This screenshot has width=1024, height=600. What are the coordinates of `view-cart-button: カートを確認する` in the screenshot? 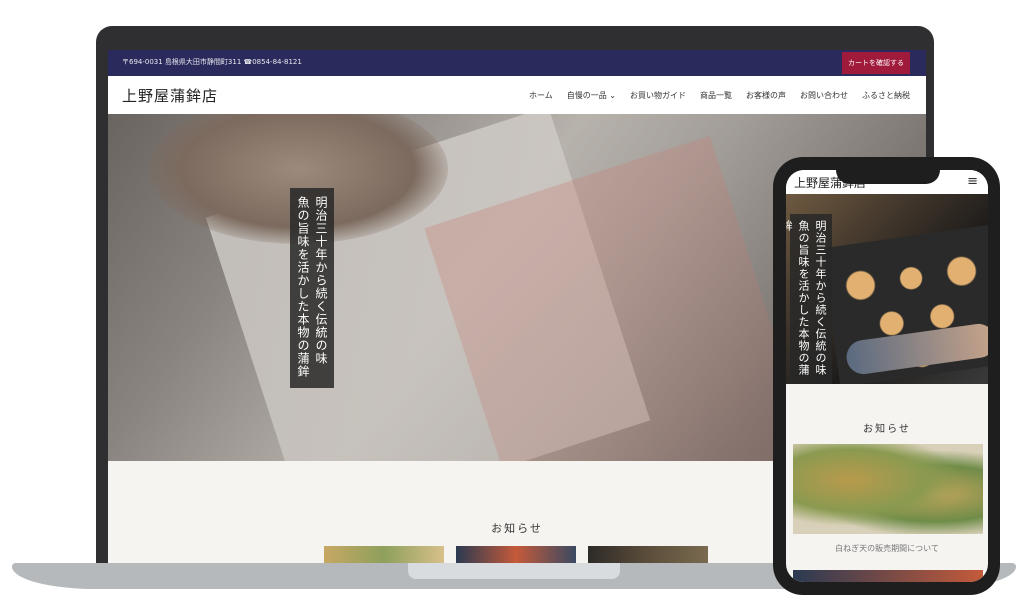 It's located at (876, 63).